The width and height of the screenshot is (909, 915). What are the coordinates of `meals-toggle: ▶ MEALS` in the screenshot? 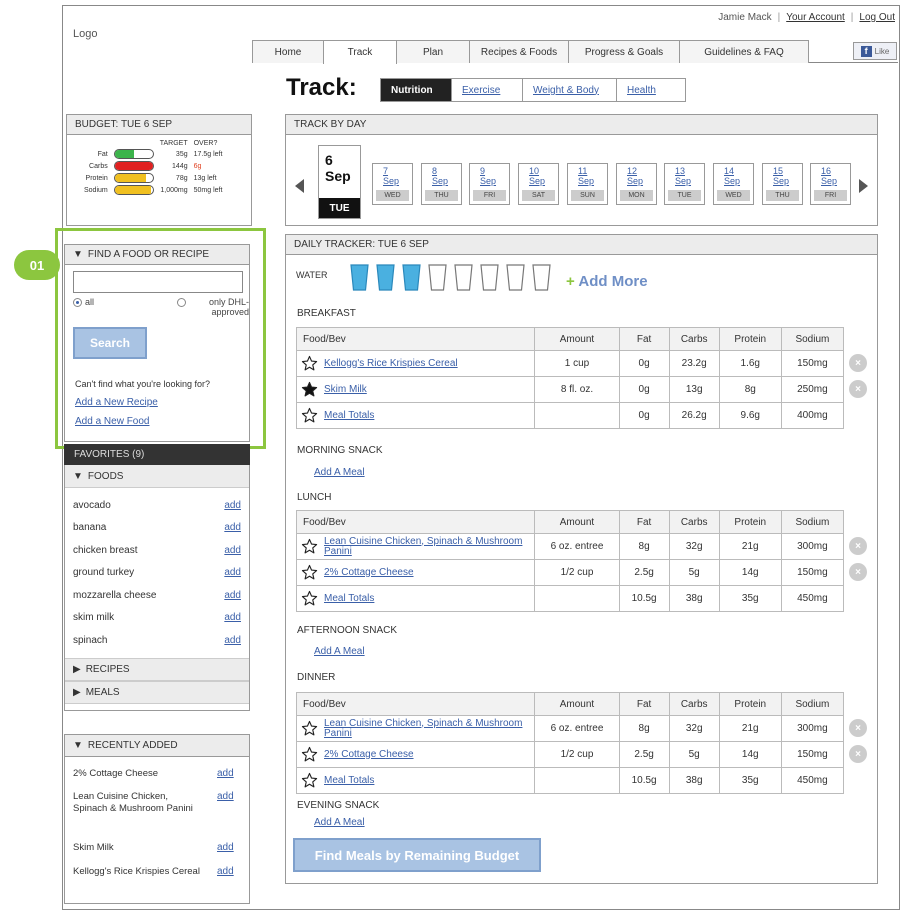 It's located at (157, 692).